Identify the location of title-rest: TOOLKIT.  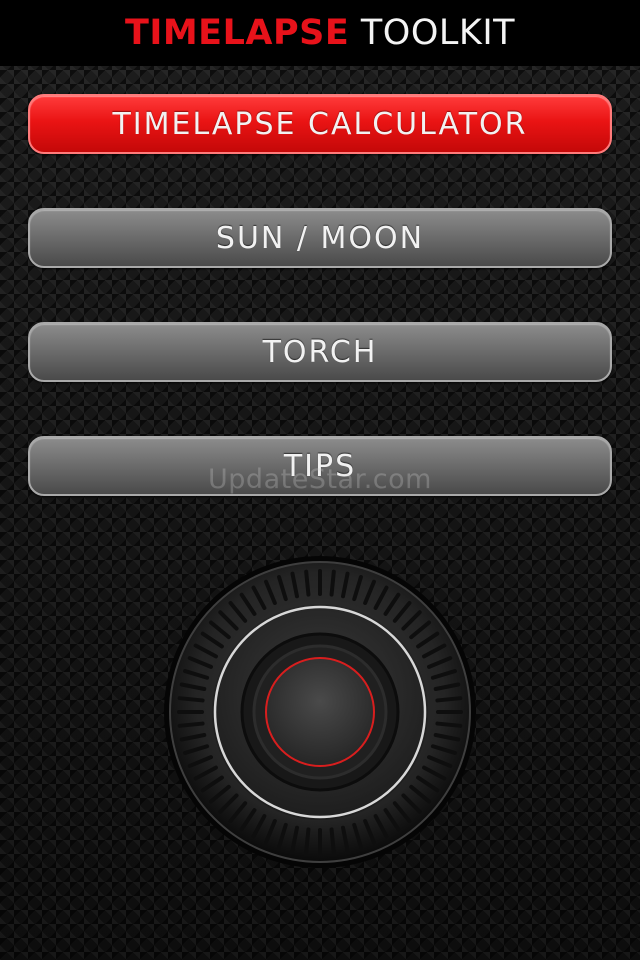
(438, 33).